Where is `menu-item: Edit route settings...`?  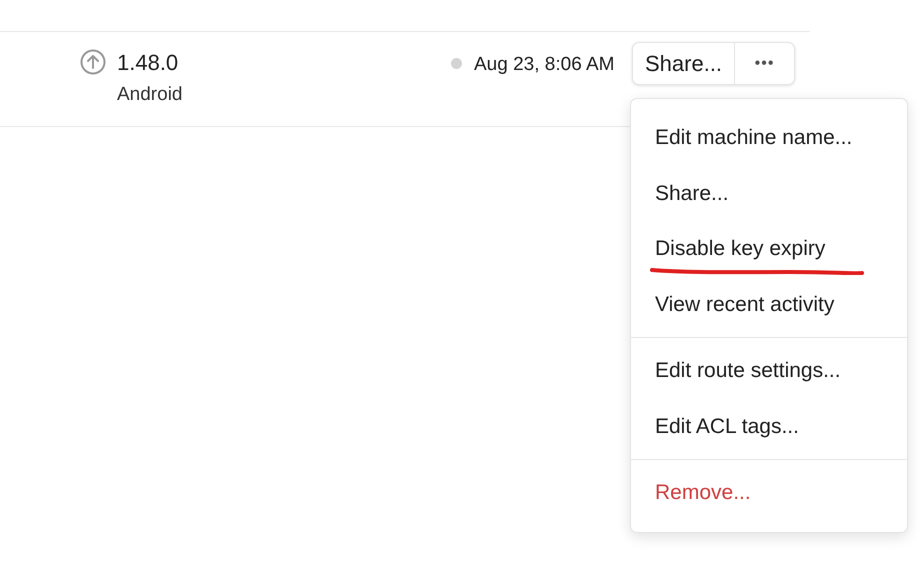
menu-item: Edit route settings... is located at coordinates (769, 370).